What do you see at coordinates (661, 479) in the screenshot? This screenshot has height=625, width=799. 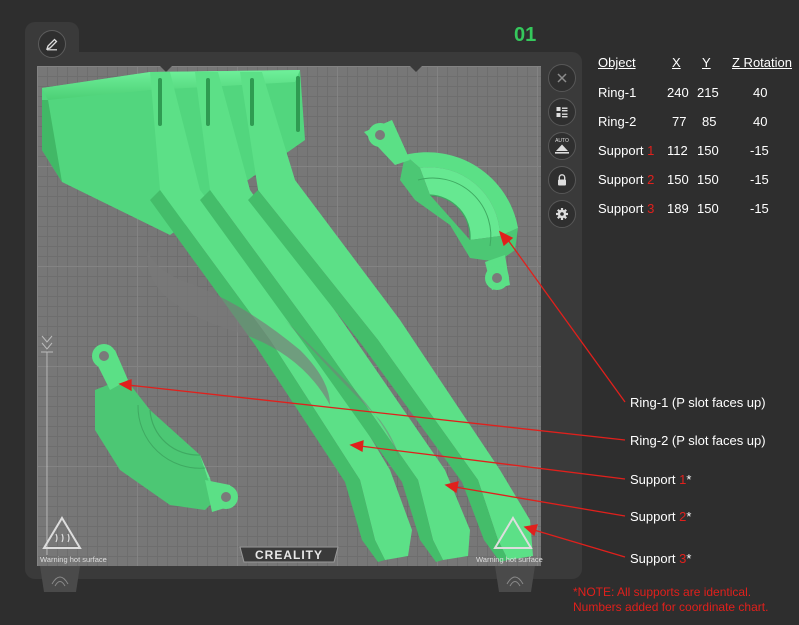 I see `callout-support-1: Support 1*` at bounding box center [661, 479].